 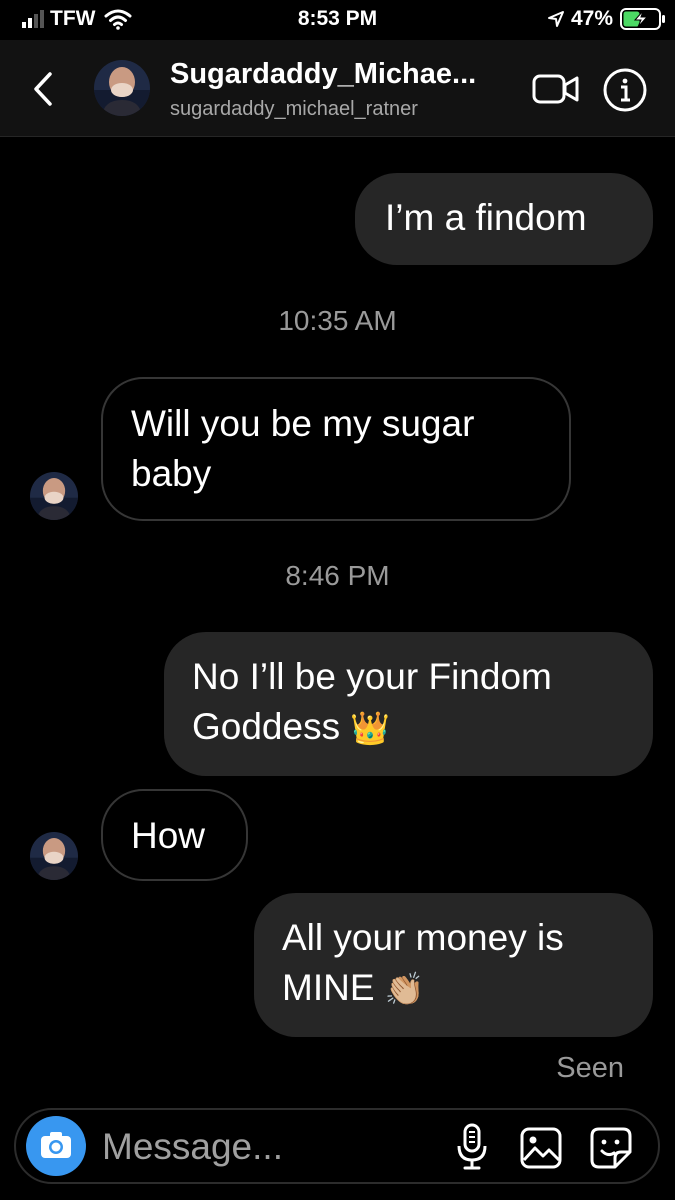 What do you see at coordinates (266, 726) in the screenshot?
I see `message-text-line: Goddess` at bounding box center [266, 726].